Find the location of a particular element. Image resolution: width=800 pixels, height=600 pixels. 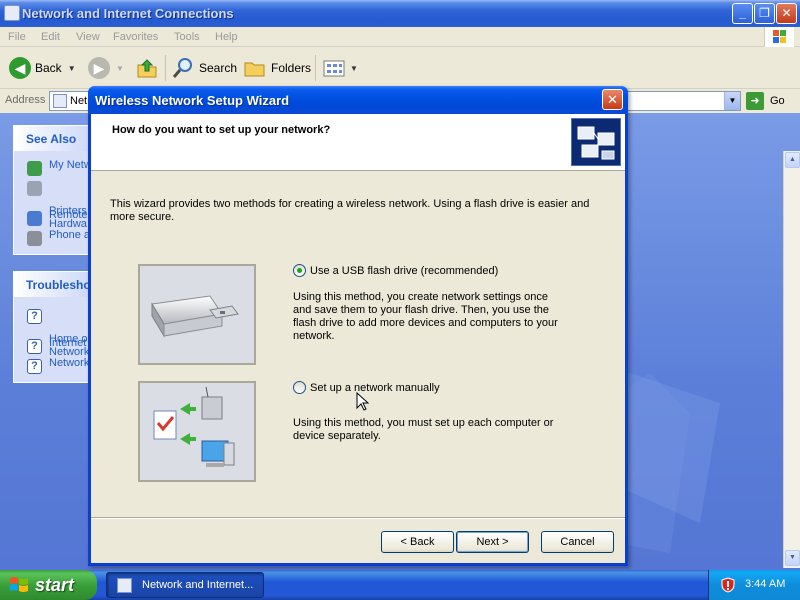

explorer-title-bar: Network and Internet Connections _ ❐ ✕ is located at coordinates (400, 13).